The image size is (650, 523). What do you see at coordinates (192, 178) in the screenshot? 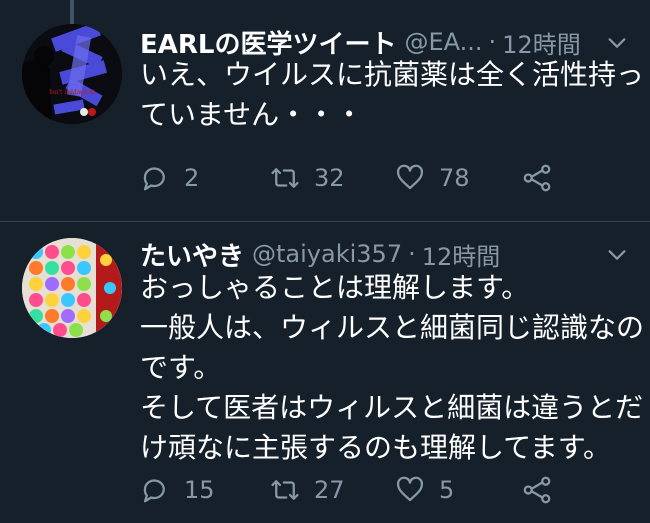
I see `reply-count: 2` at bounding box center [192, 178].